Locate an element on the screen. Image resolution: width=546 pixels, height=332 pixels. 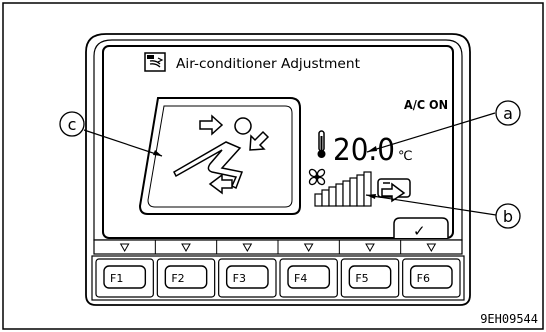
function-key-f2: F2 is located at coordinates (186, 278).